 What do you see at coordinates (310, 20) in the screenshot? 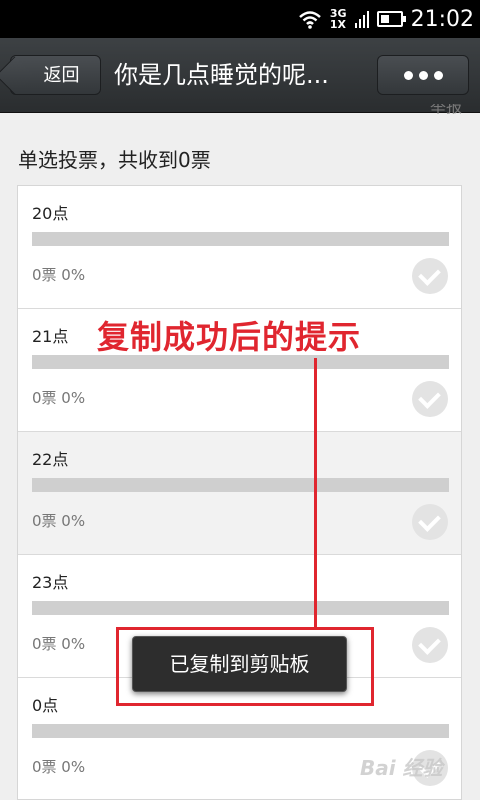
I see `wifi-icon` at bounding box center [310, 20].